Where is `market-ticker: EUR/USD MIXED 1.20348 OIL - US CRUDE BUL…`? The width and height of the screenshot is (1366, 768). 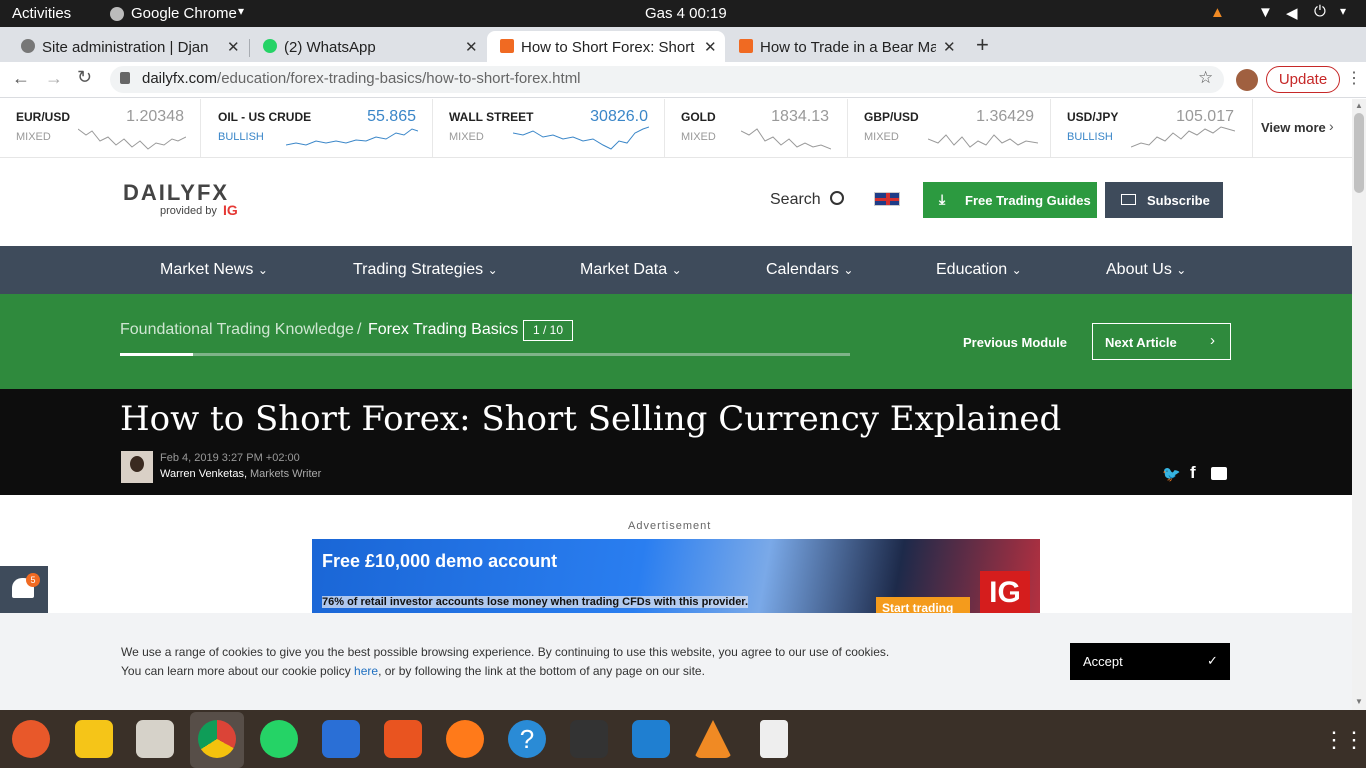 market-ticker: EUR/USD MIXED 1.20348 OIL - US CRUDE BUL… is located at coordinates (676, 128).